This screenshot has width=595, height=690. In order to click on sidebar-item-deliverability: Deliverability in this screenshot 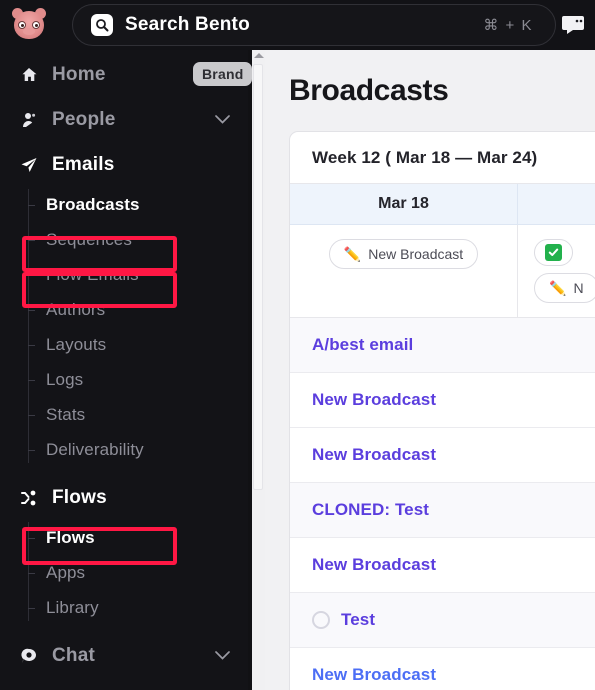, I will do `click(140, 449)`.